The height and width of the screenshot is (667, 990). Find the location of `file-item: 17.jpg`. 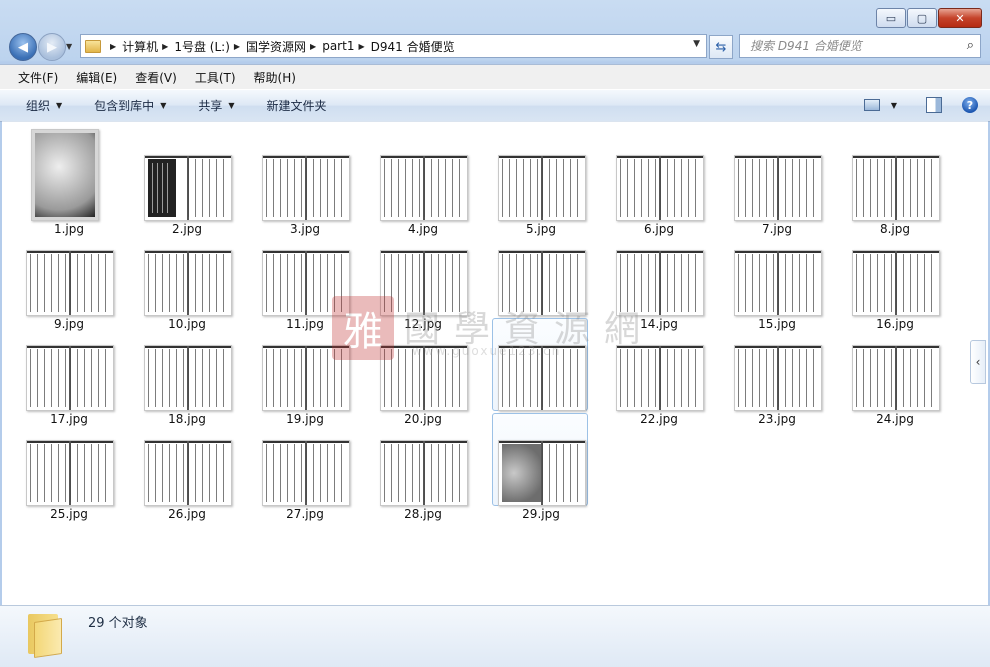

file-item: 17.jpg is located at coordinates (68, 372).